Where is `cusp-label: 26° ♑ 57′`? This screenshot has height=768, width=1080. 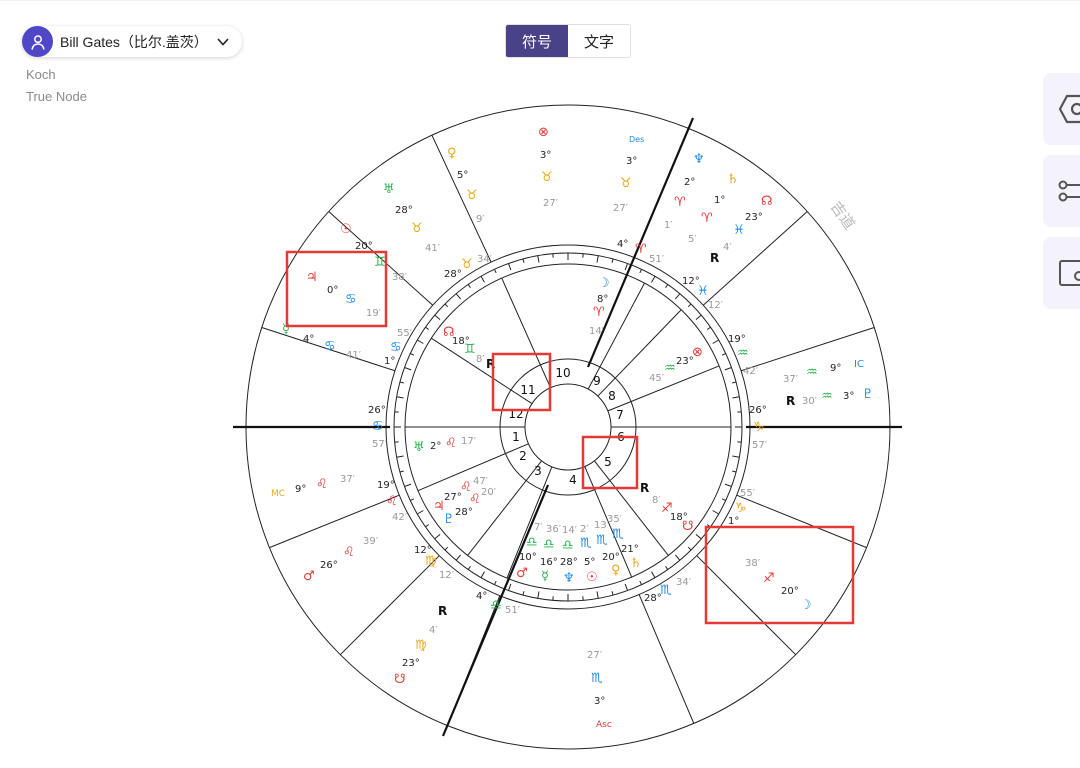
cusp-label: 26° ♑ 57′ is located at coordinates (758, 428).